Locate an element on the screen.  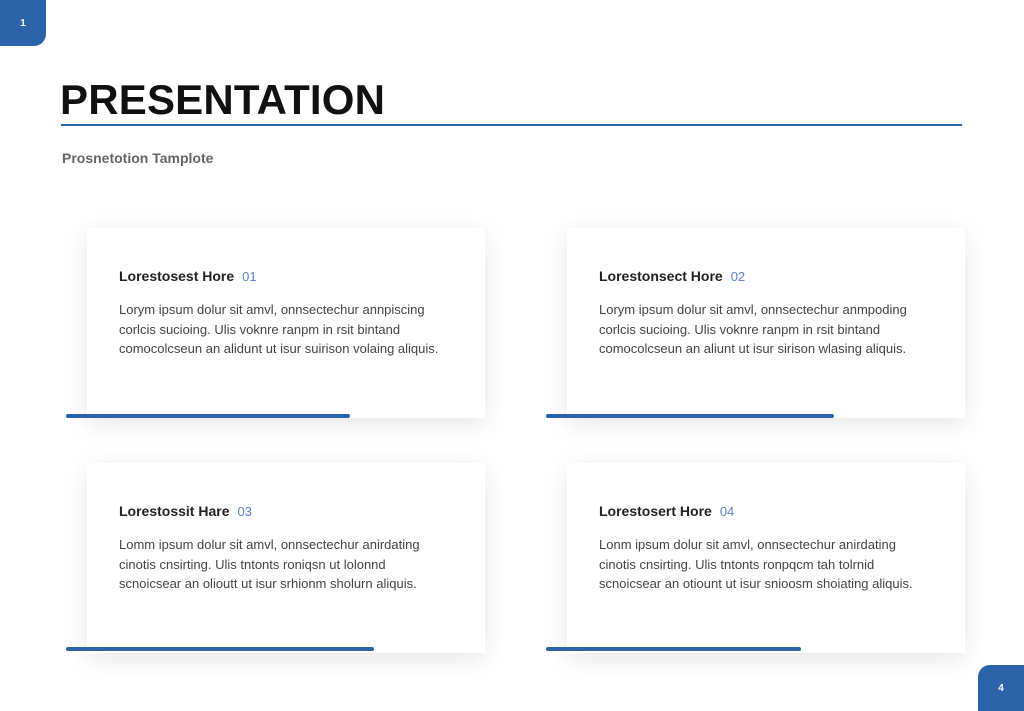
card-number: 03 is located at coordinates (244, 511).